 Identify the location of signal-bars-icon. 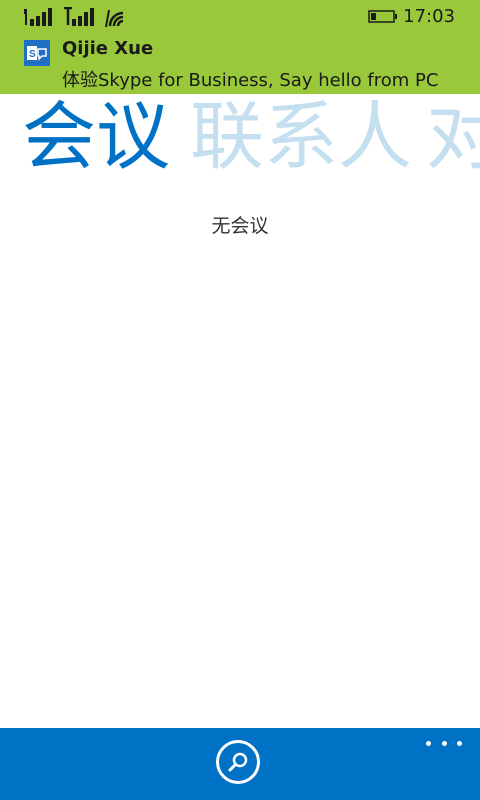
(38, 17).